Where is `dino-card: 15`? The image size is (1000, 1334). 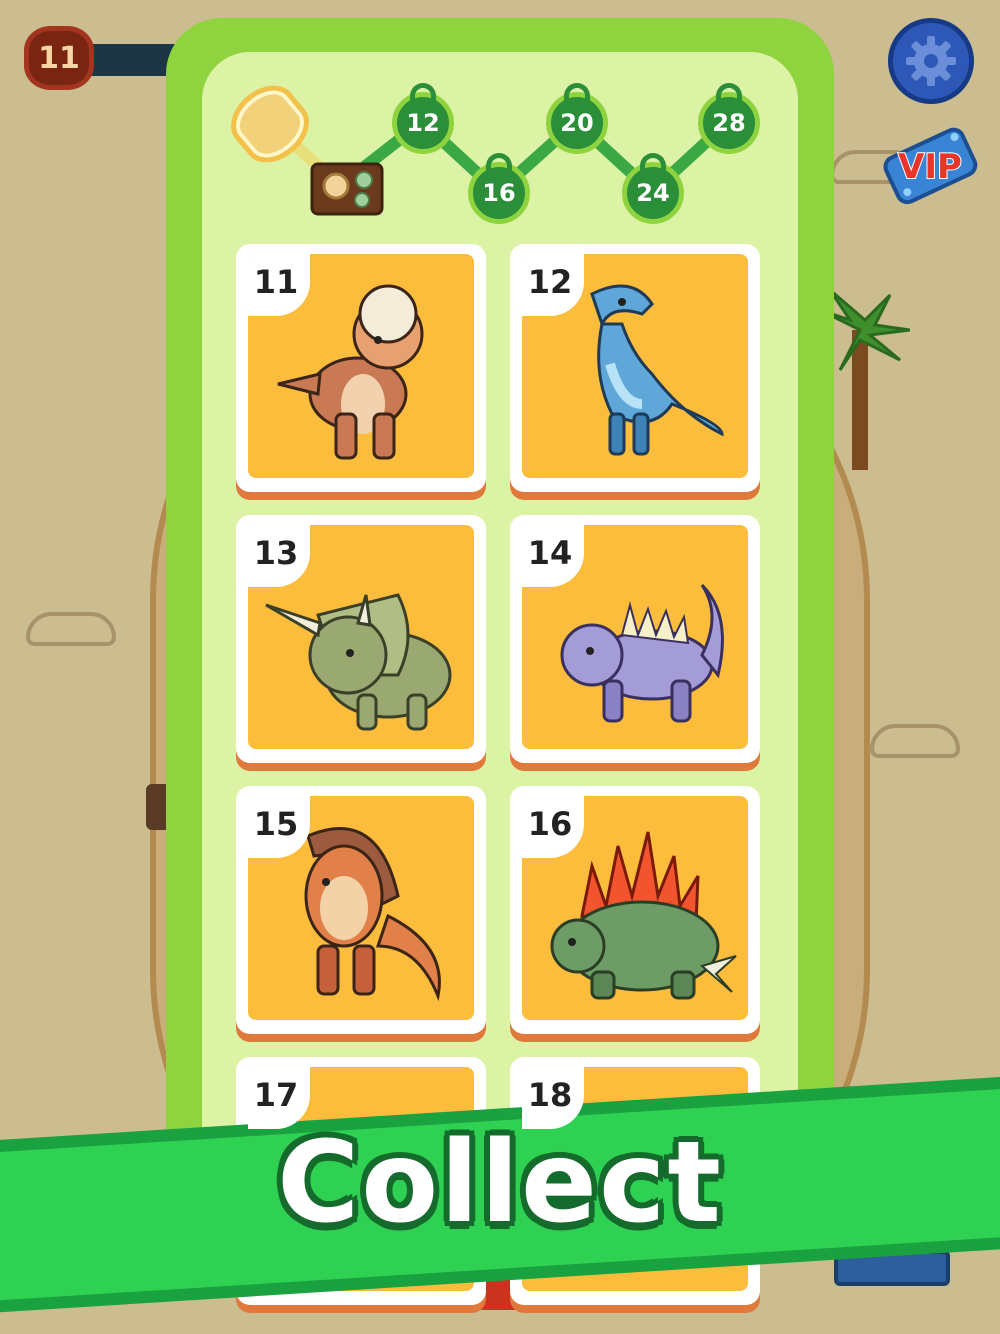
dino-card: 15 is located at coordinates (361, 910).